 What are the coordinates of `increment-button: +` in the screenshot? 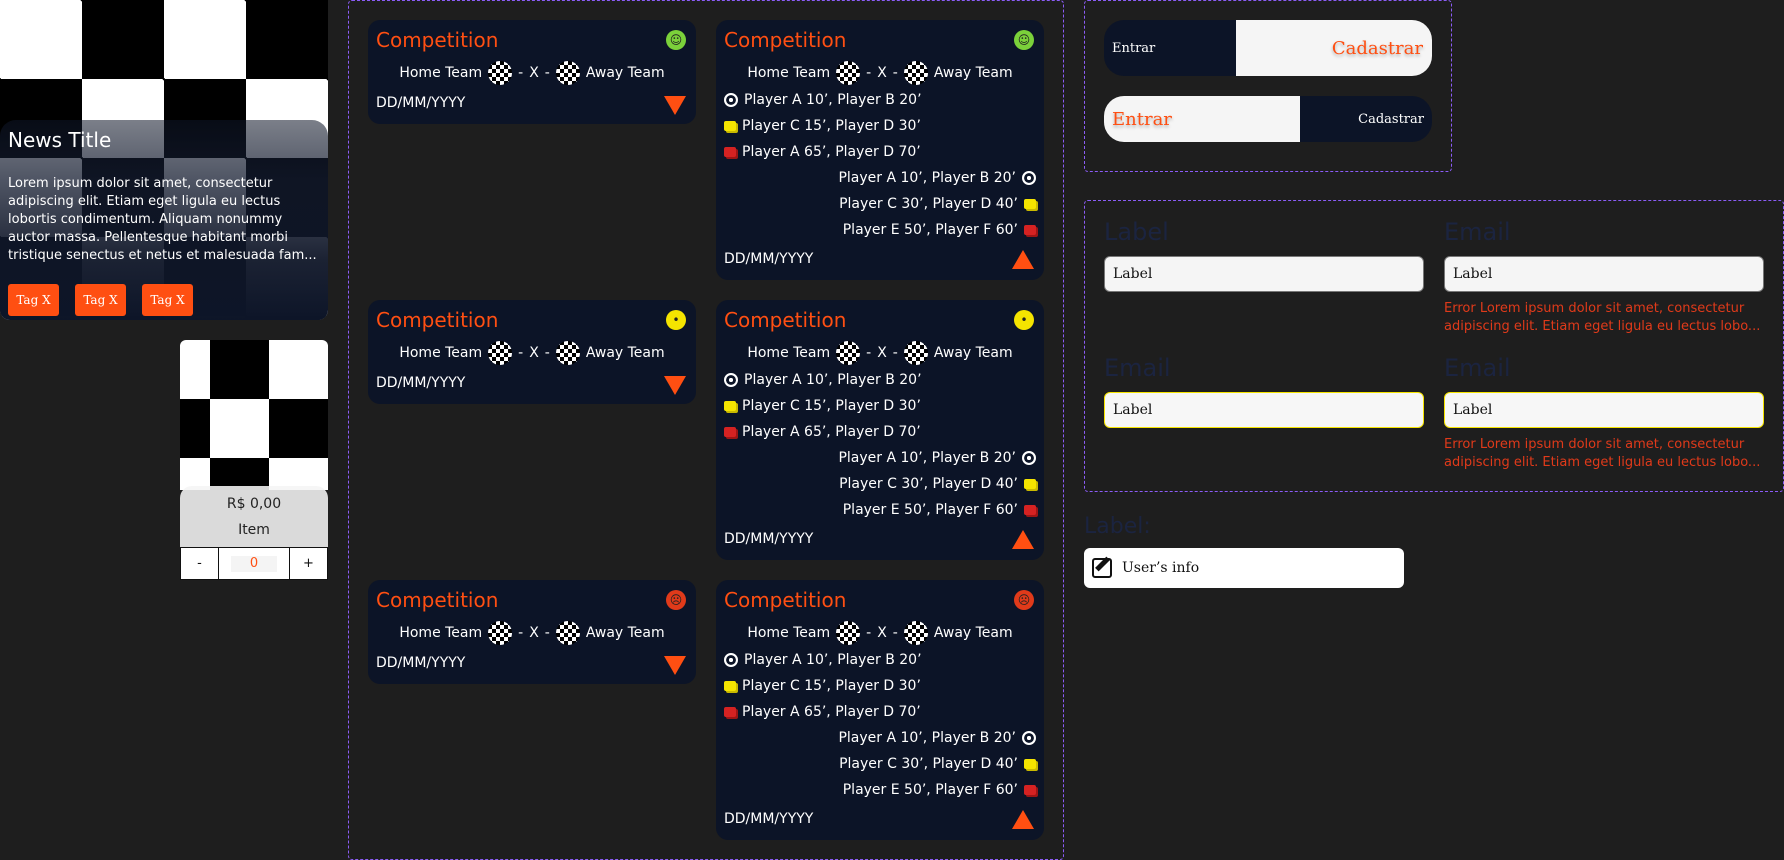 It's located at (308, 563).